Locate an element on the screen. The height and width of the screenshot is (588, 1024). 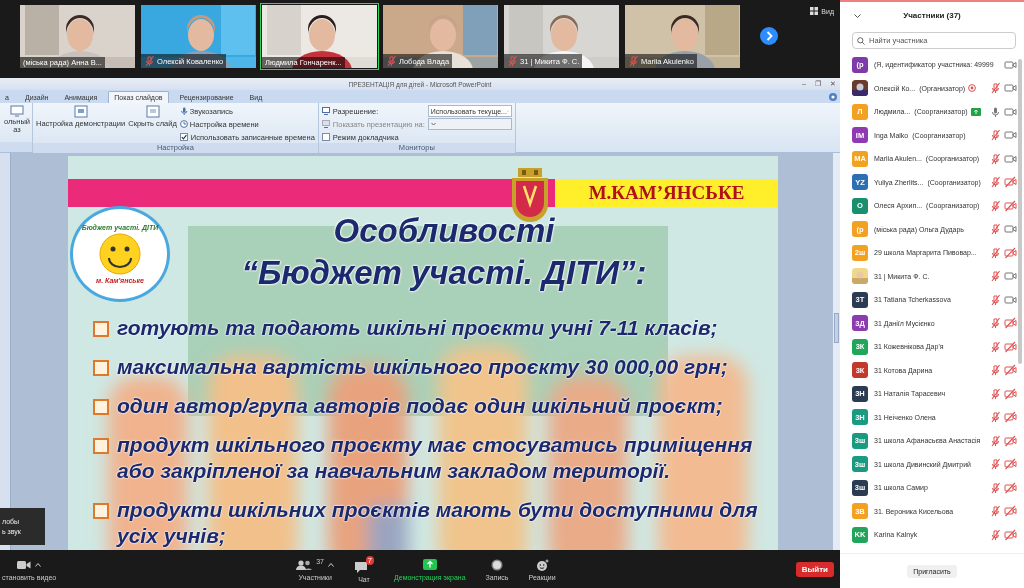
chat-icon is located at coordinates (361, 566).